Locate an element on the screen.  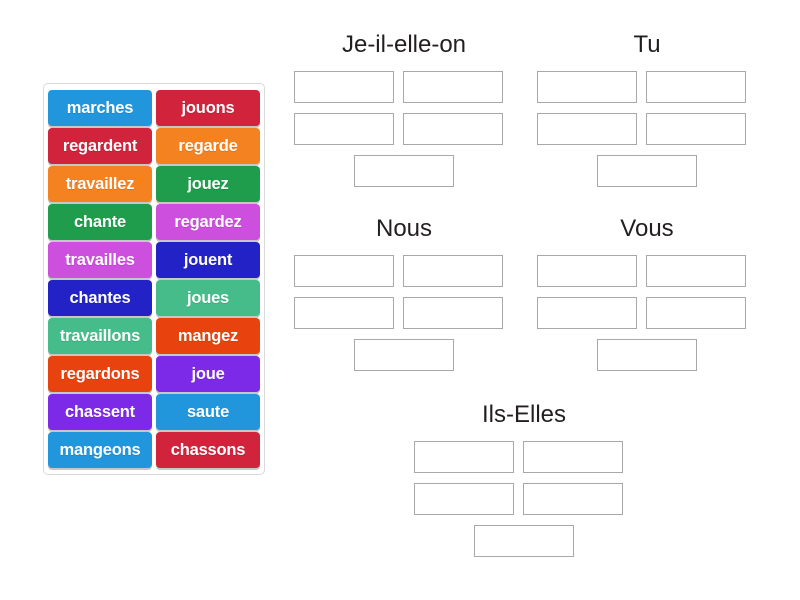
word-tile: regardons is located at coordinates (100, 374).